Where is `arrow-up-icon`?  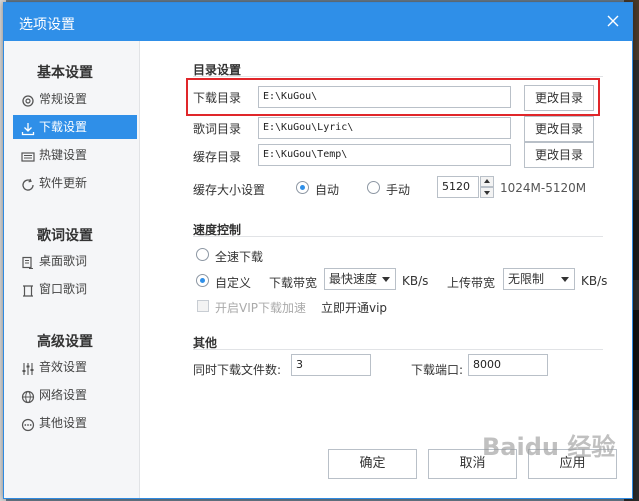 arrow-up-icon is located at coordinates (487, 181).